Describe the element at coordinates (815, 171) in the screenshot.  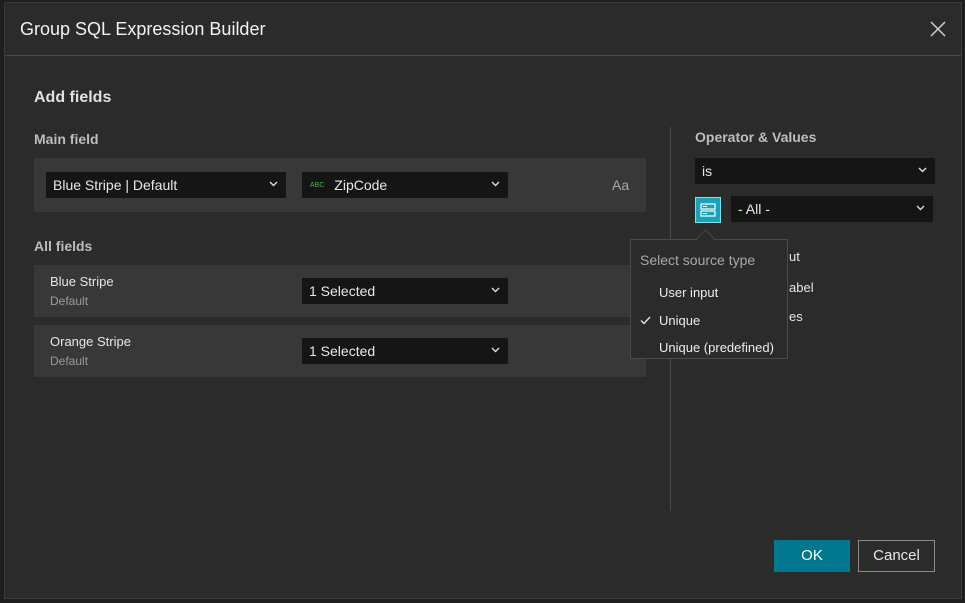
I see `operator-select: is` at that location.